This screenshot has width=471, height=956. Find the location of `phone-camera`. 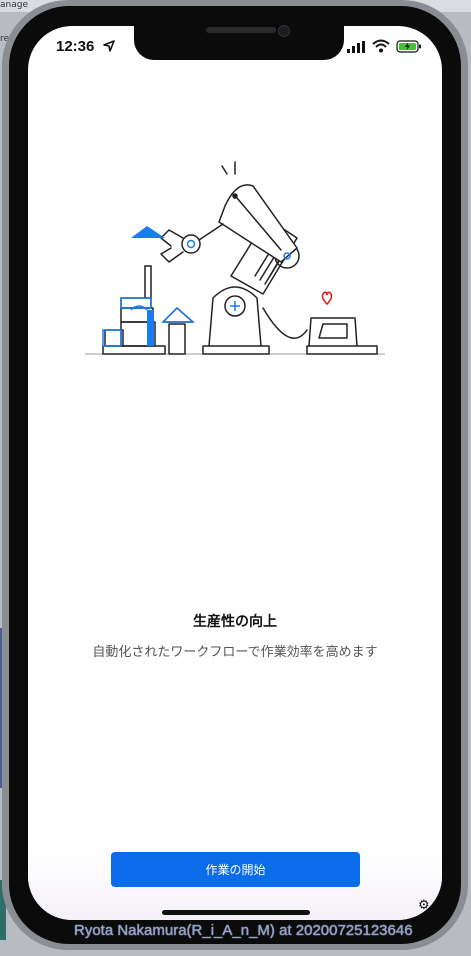

phone-camera is located at coordinates (284, 31).